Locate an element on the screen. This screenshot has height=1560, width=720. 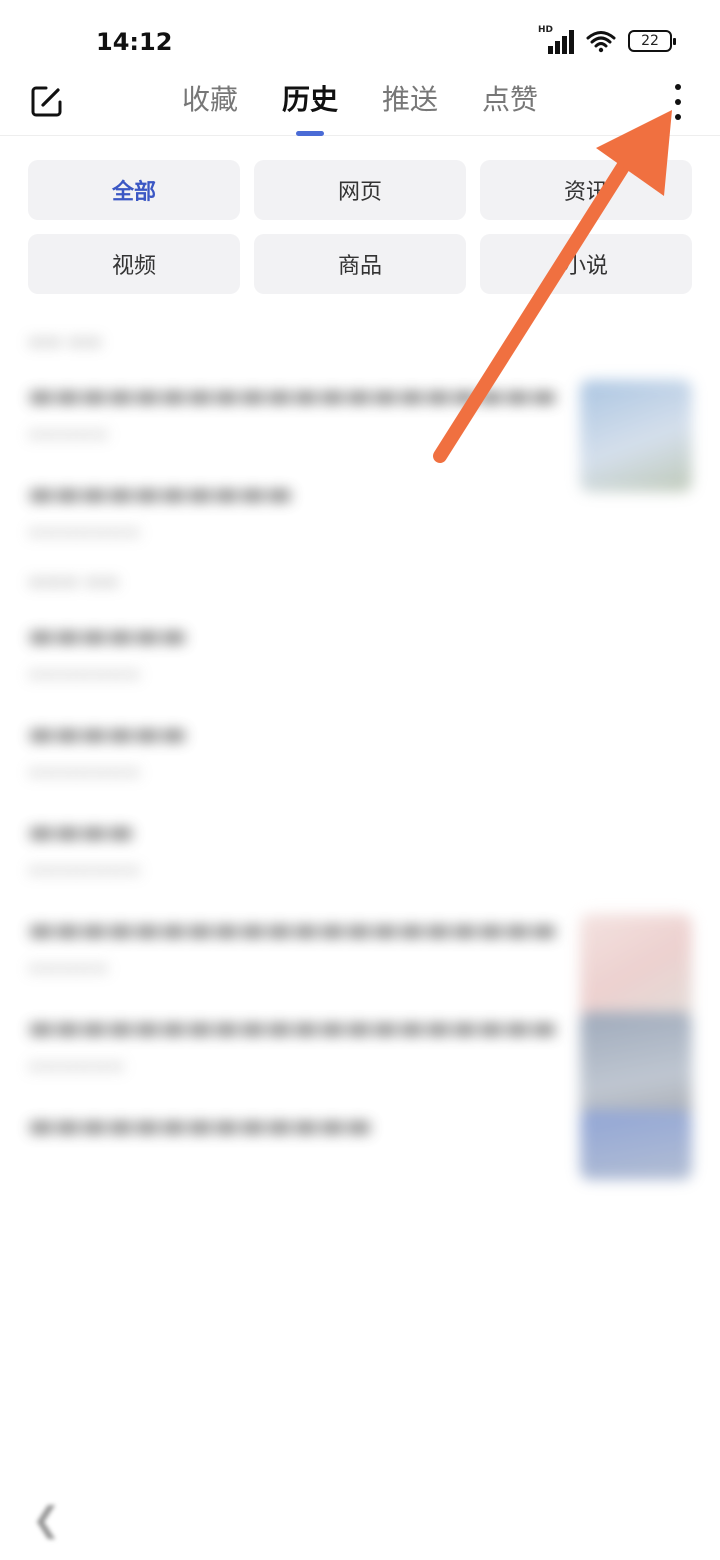
filter-webpage: 网页 is located at coordinates (360, 190).